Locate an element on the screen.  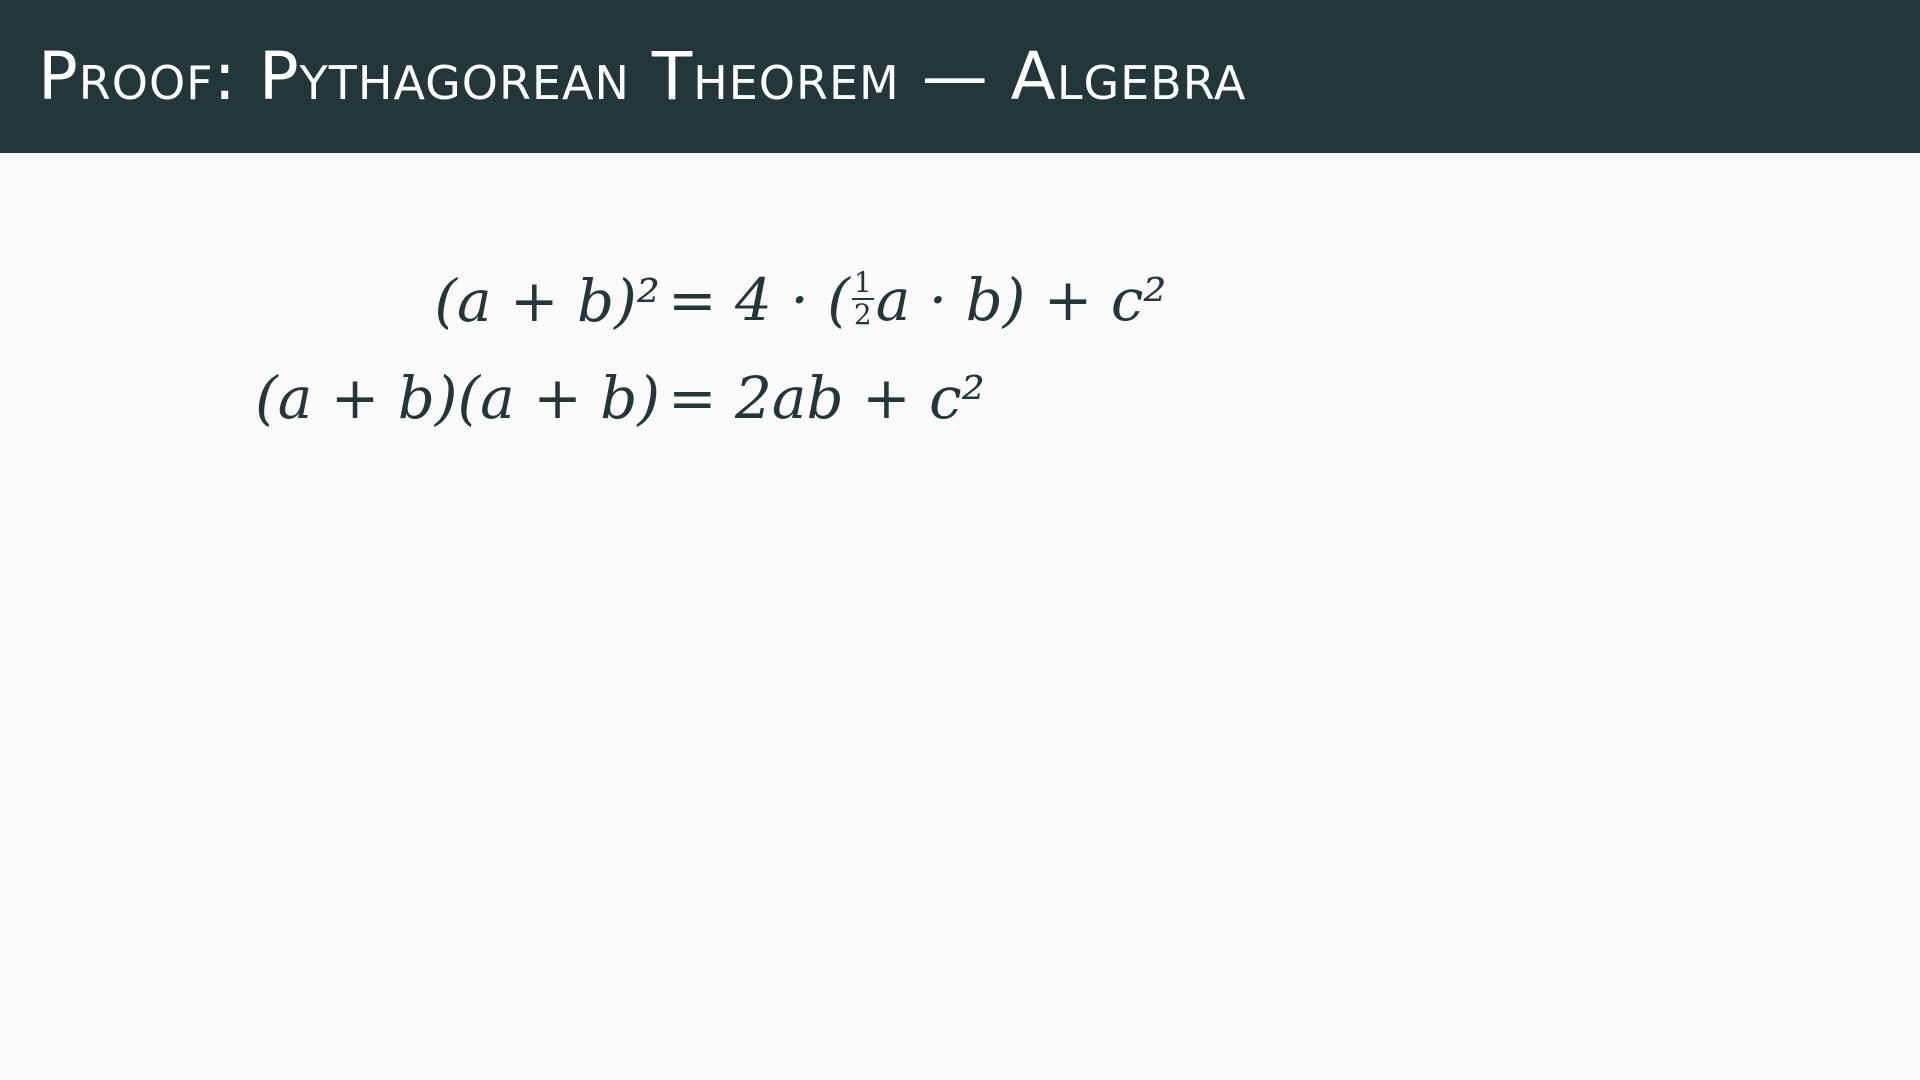
equation-1-rhs-end: a · b) + c² is located at coordinates (1021, 299).